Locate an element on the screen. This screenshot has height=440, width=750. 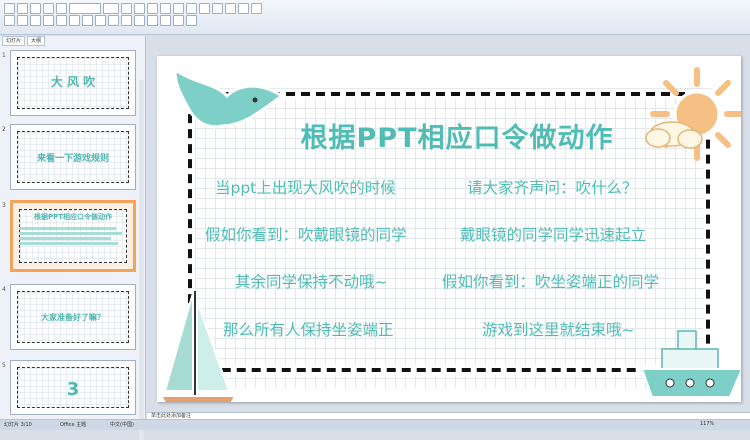
thumb-body-lines is located at coordinates (73, 236).